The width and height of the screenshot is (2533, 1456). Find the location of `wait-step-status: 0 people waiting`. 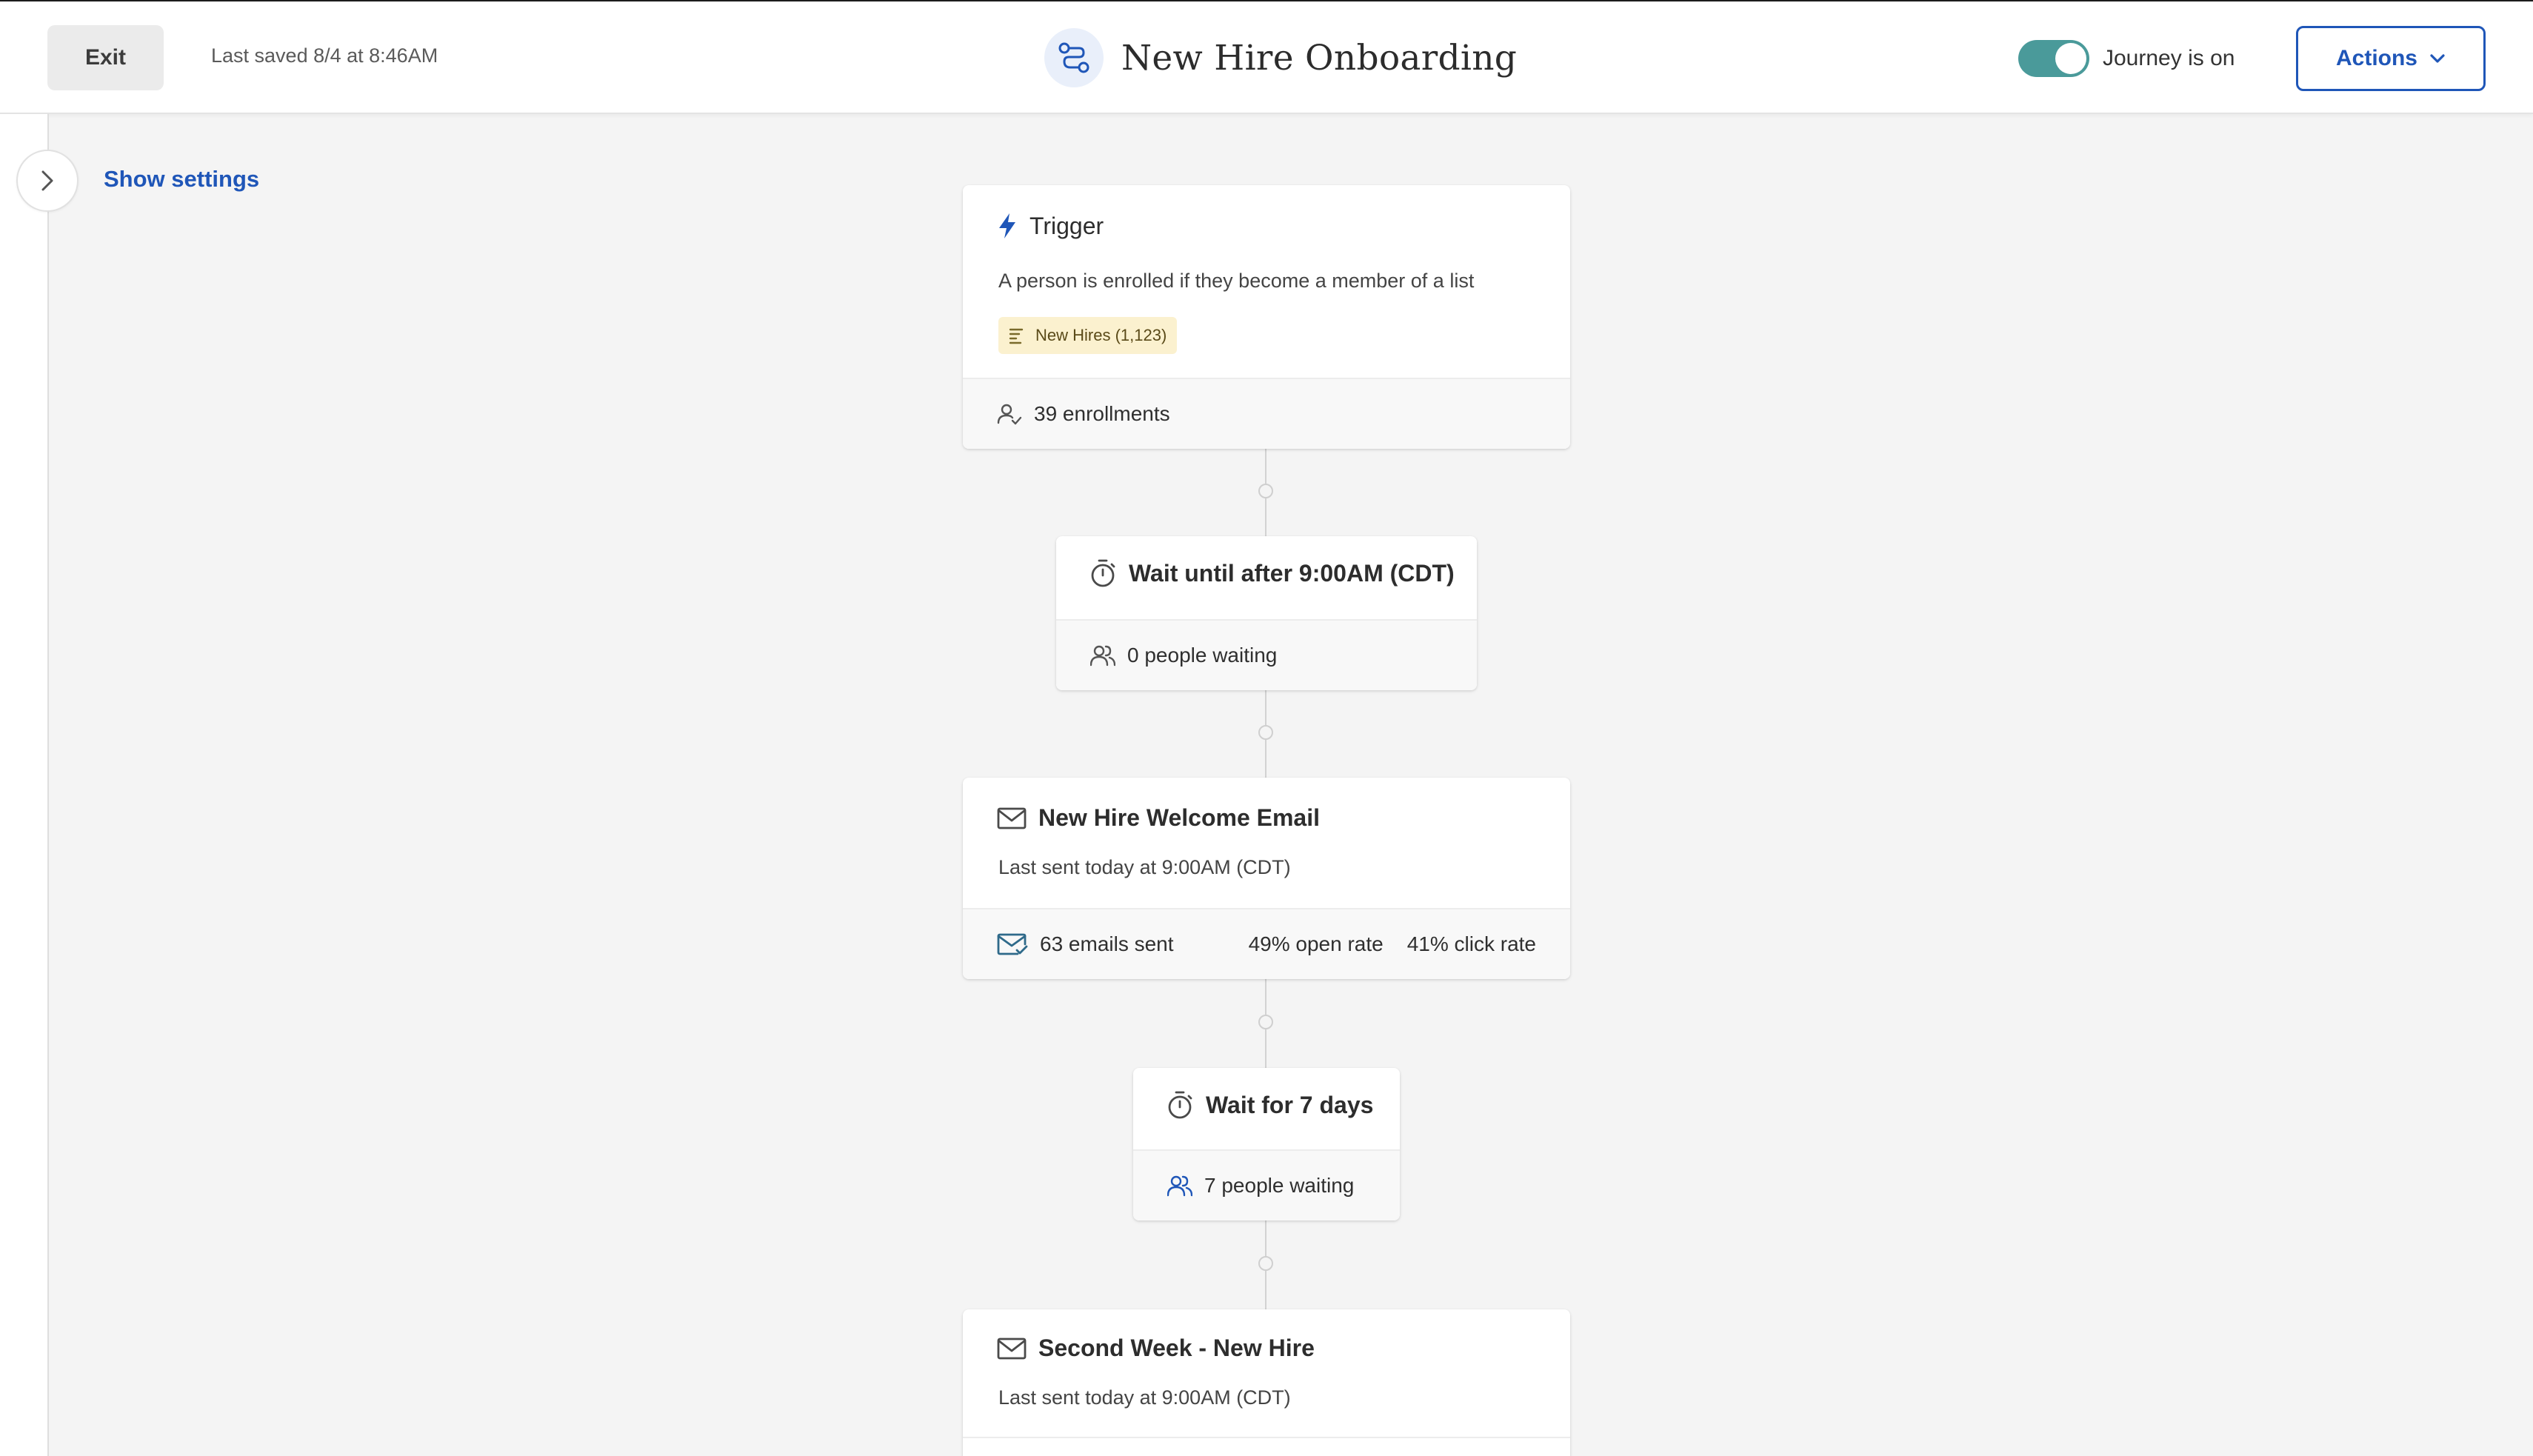

wait-step-status: 0 people waiting is located at coordinates (1202, 655).